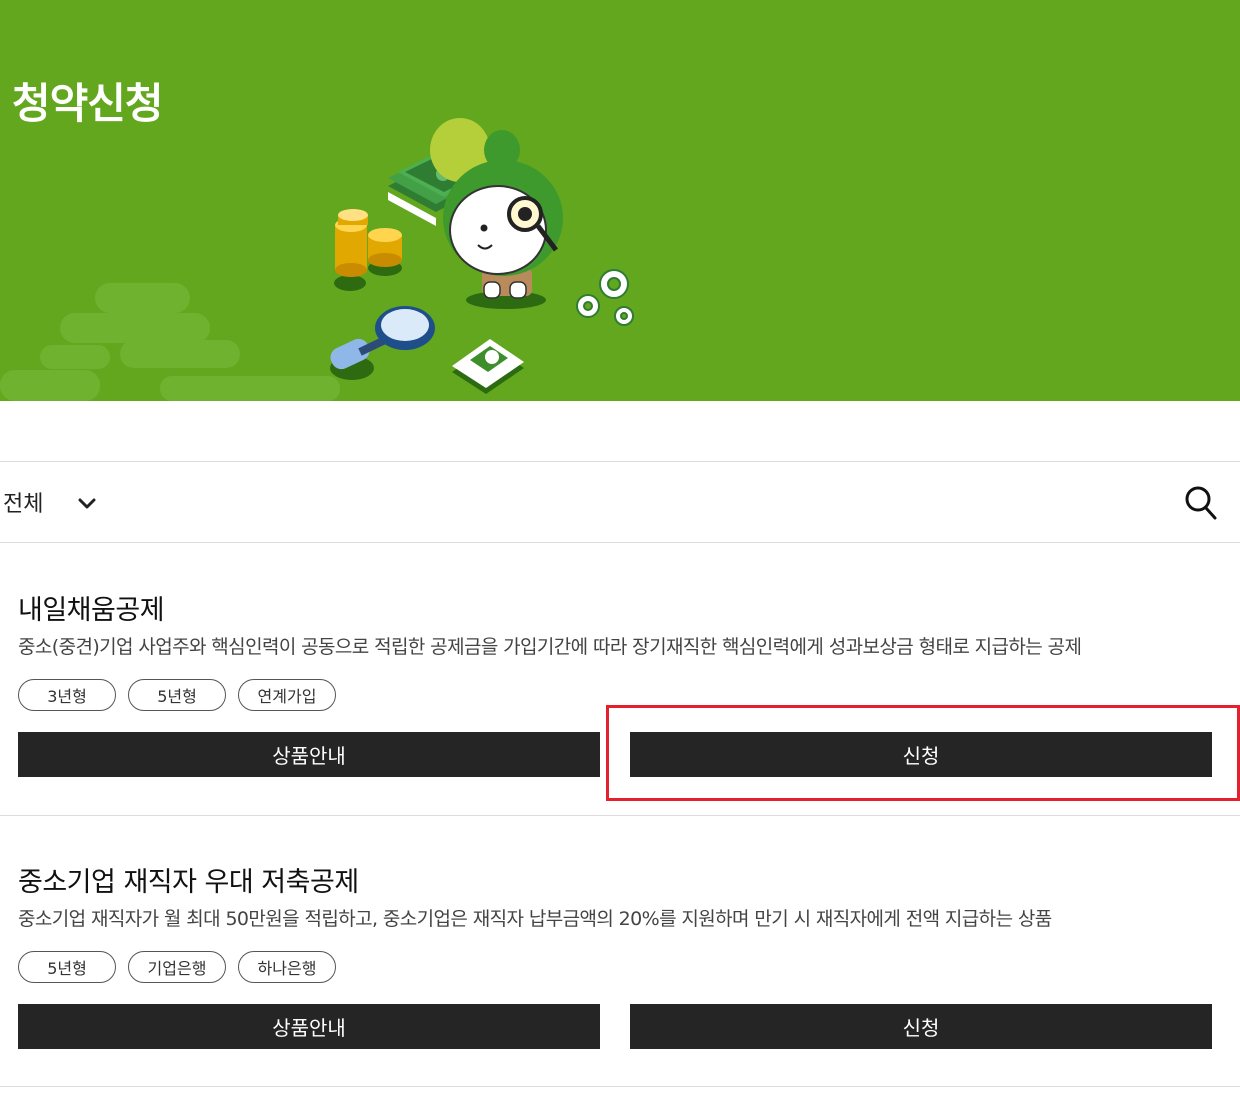 Image resolution: width=1240 pixels, height=1104 pixels. Describe the element at coordinates (188, 882) in the screenshot. I see `product-title: 중소기업 재직자 우대 저축공제` at that location.